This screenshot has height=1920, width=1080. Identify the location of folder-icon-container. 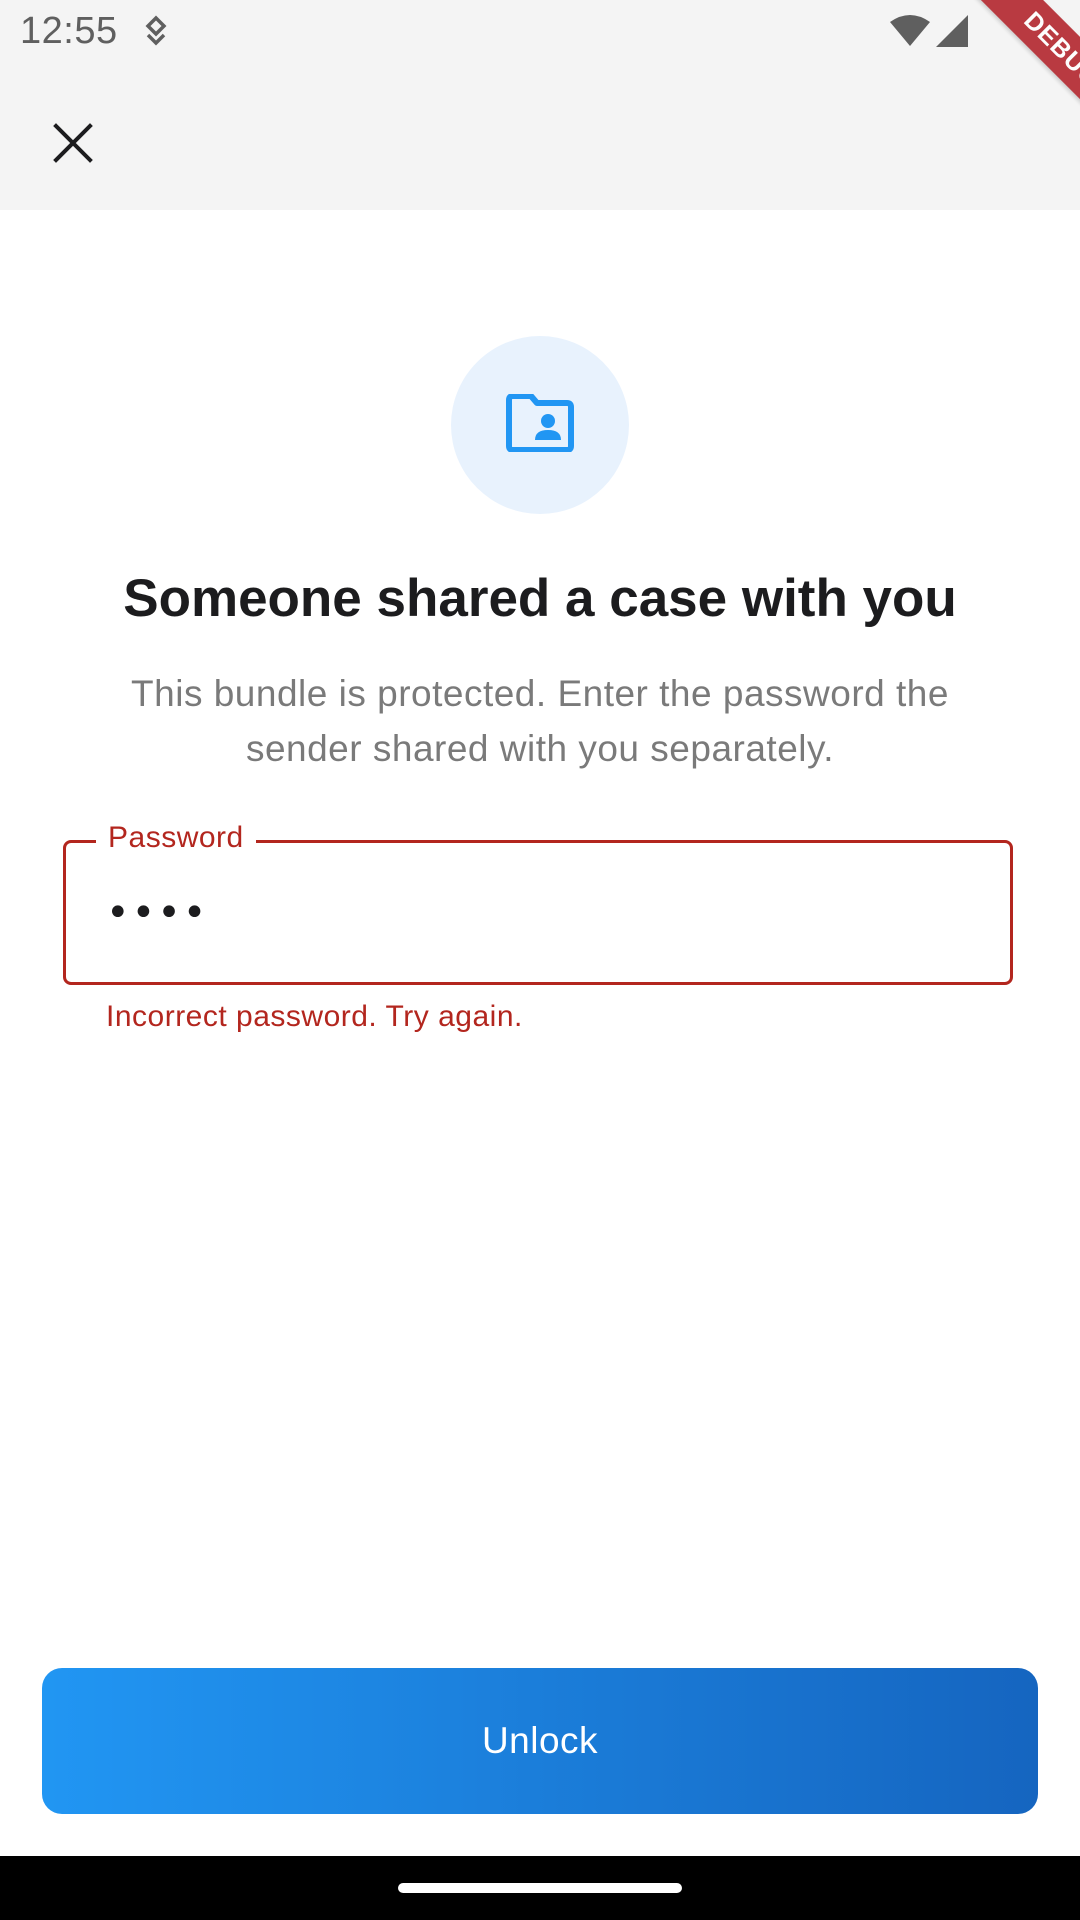
(540, 425).